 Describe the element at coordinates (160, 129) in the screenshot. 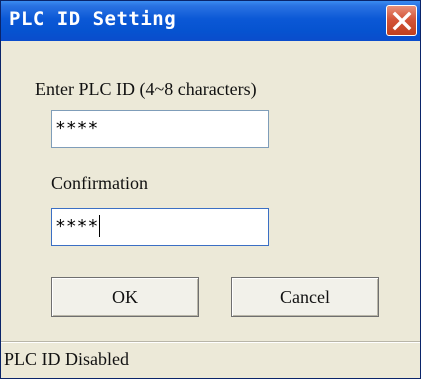

I see `plc-id-input: ****` at that location.